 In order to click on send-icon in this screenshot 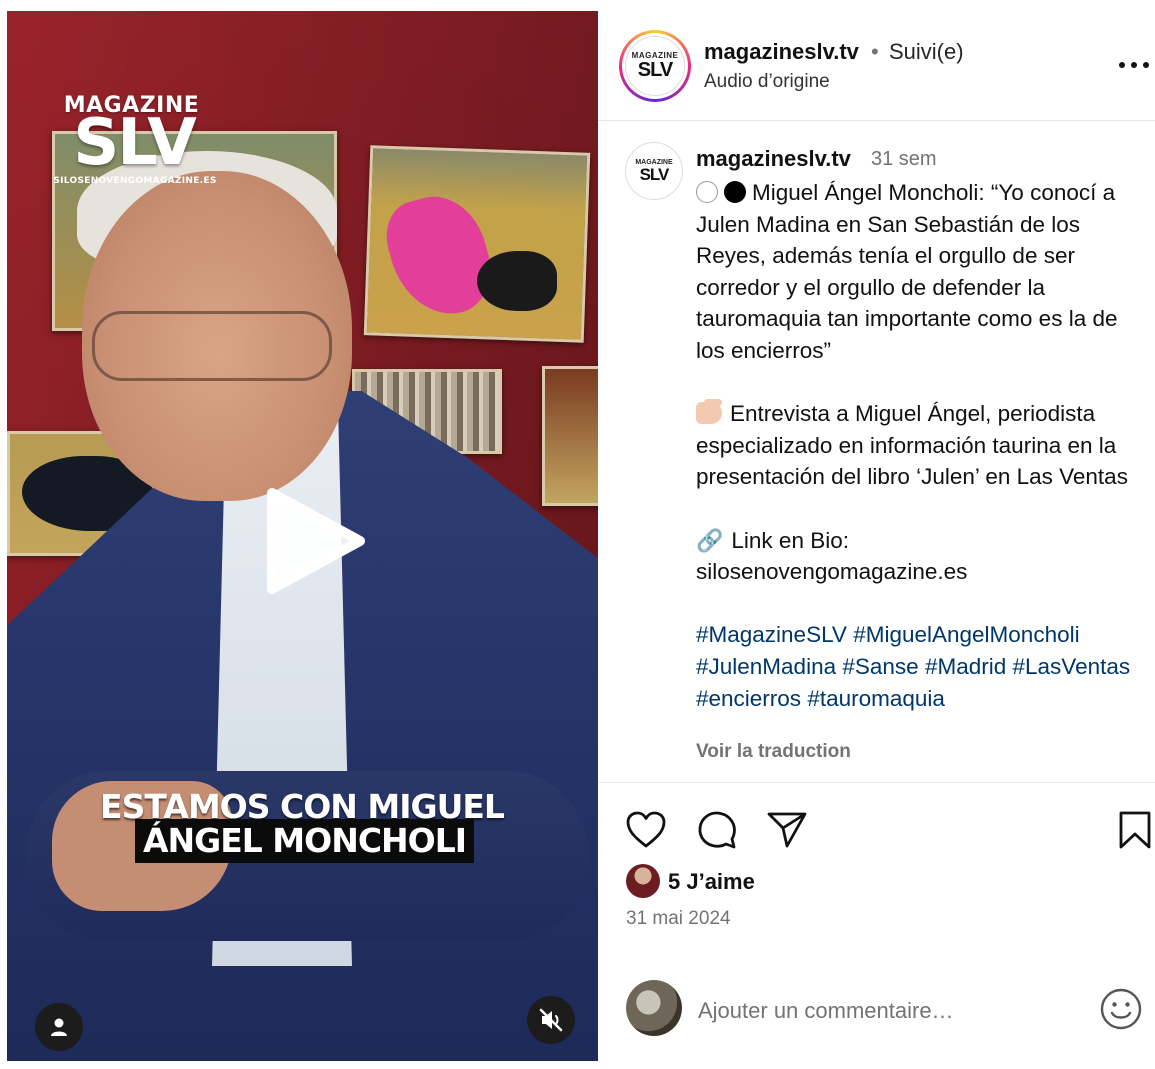, I will do `click(787, 830)`.